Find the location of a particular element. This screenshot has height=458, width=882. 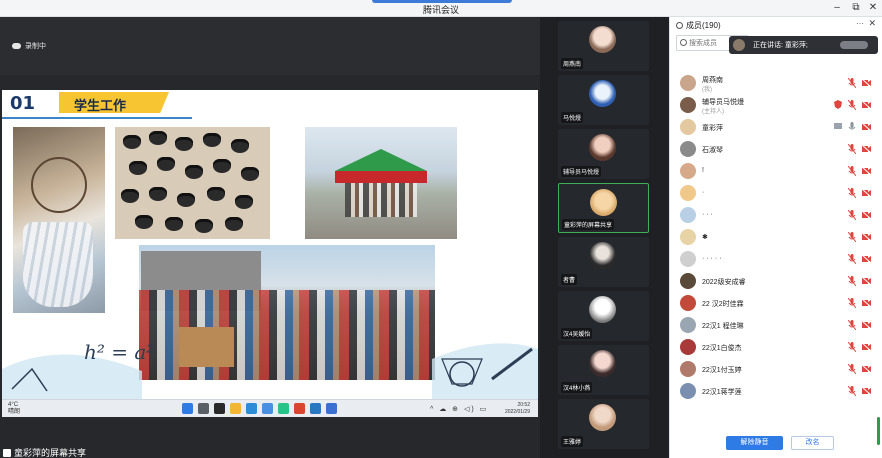

video-tile: 者曹 is located at coordinates (603, 262).